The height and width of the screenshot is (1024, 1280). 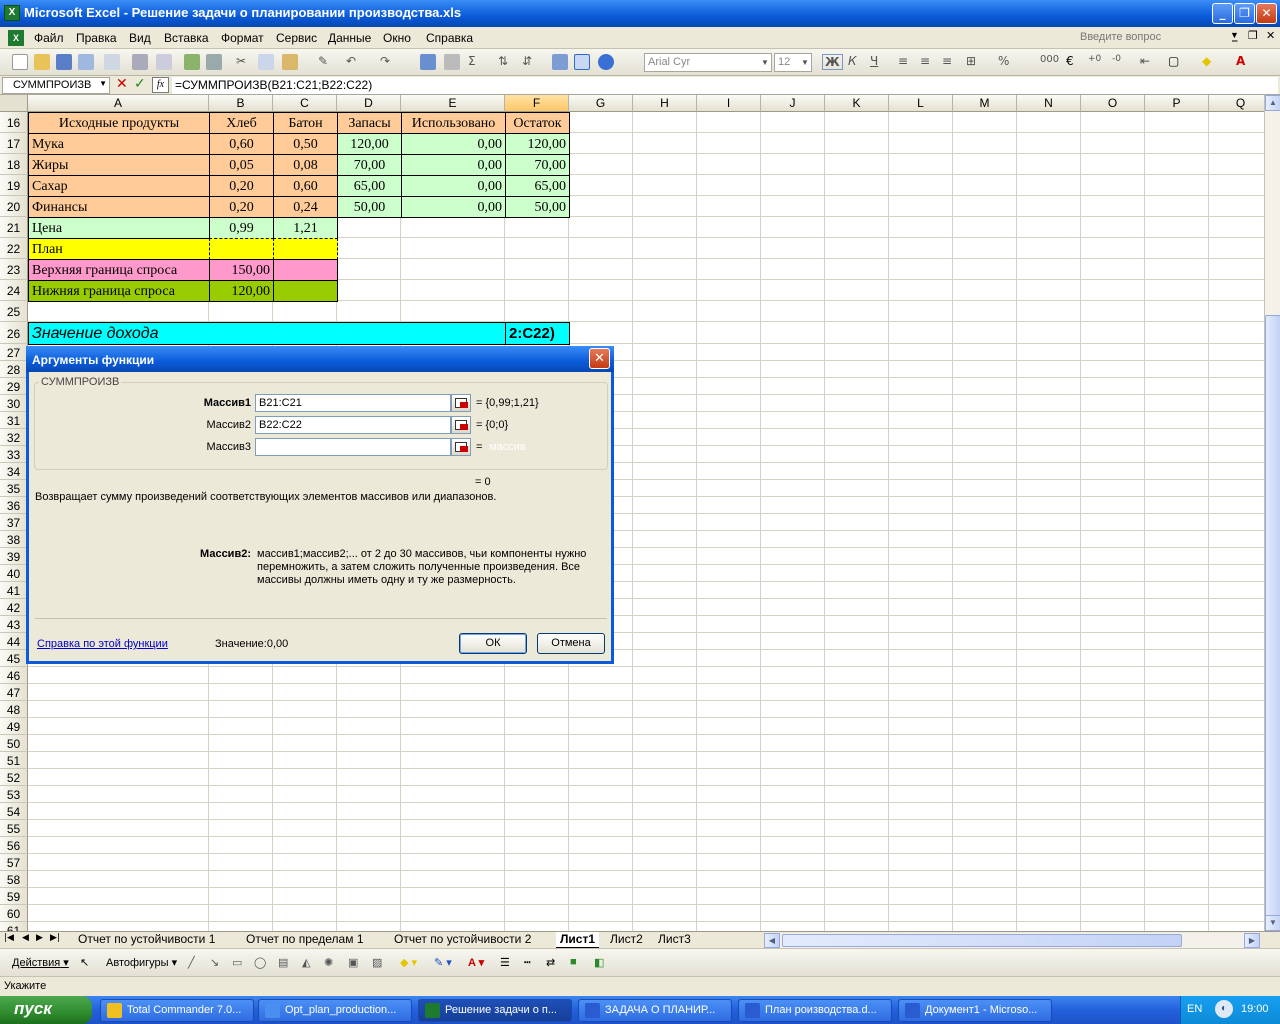 I want to click on doc-minimize-button: _, so click(x=1235, y=35).